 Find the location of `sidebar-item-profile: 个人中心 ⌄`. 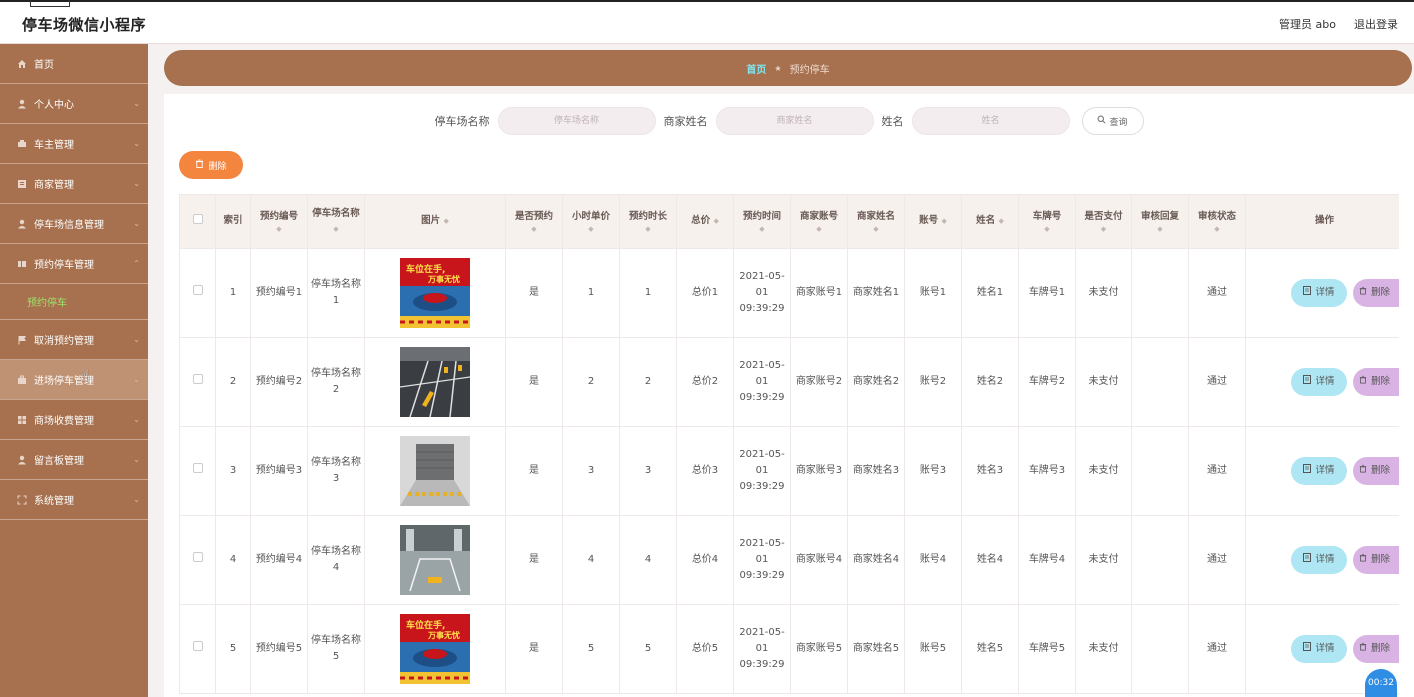

sidebar-item-profile: 个人中心 ⌄ is located at coordinates (74, 104).